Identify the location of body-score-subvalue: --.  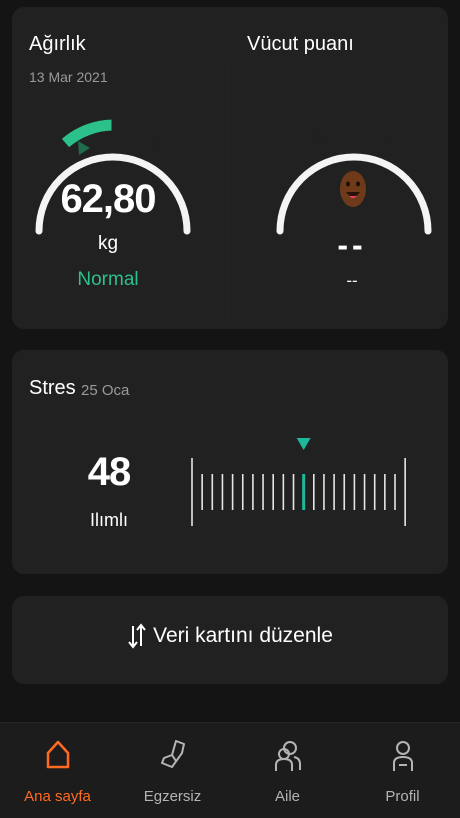
(352, 280).